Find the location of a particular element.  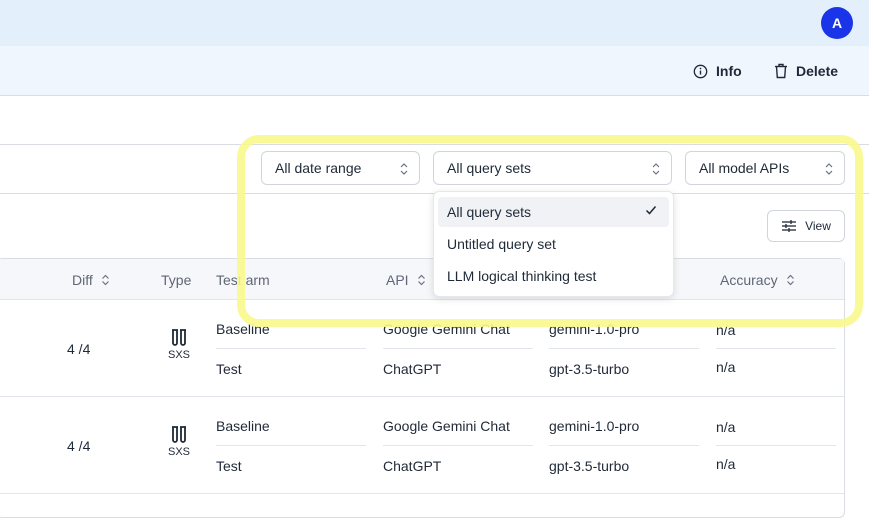

delete-button: Delete is located at coordinates (806, 71).